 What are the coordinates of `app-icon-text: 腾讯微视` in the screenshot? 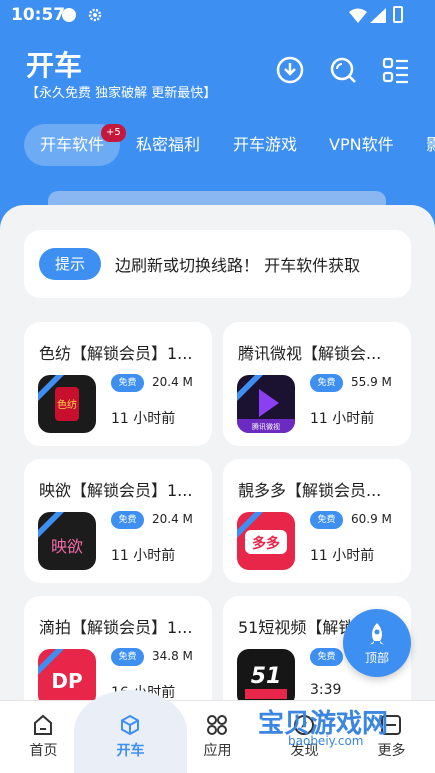 It's located at (266, 426).